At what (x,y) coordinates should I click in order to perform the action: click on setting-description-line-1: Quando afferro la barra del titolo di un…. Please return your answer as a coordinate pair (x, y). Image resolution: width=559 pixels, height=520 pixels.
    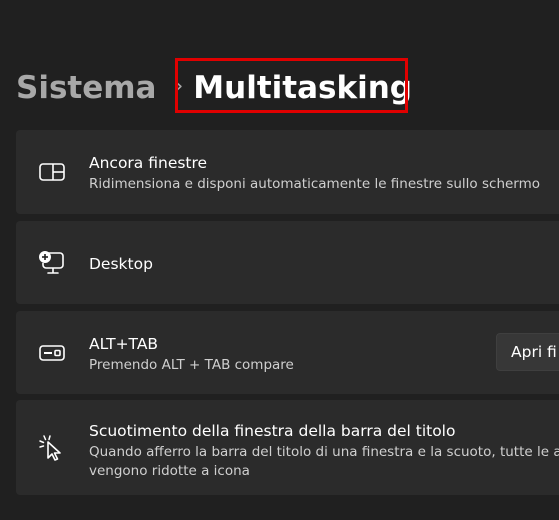
    Looking at the image, I should click on (324, 452).